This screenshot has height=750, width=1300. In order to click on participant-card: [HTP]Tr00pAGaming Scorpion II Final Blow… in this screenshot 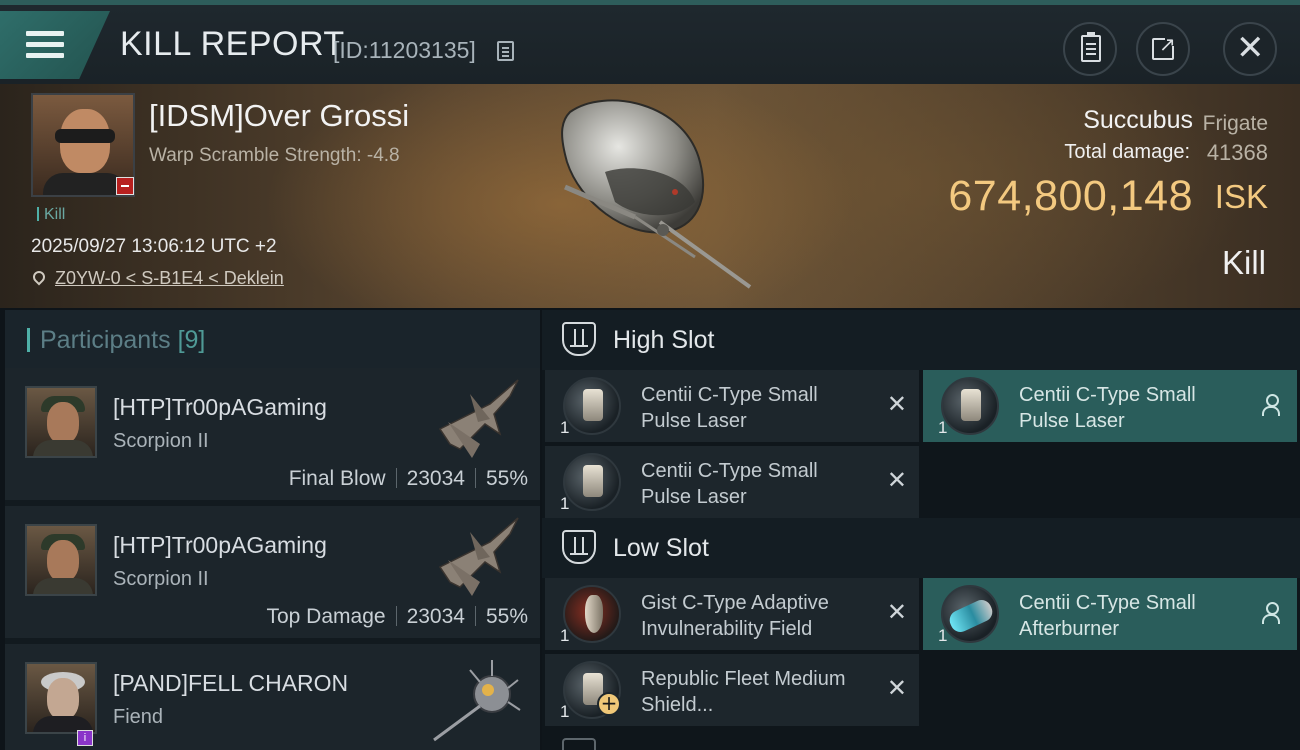, I will do `click(272, 435)`.